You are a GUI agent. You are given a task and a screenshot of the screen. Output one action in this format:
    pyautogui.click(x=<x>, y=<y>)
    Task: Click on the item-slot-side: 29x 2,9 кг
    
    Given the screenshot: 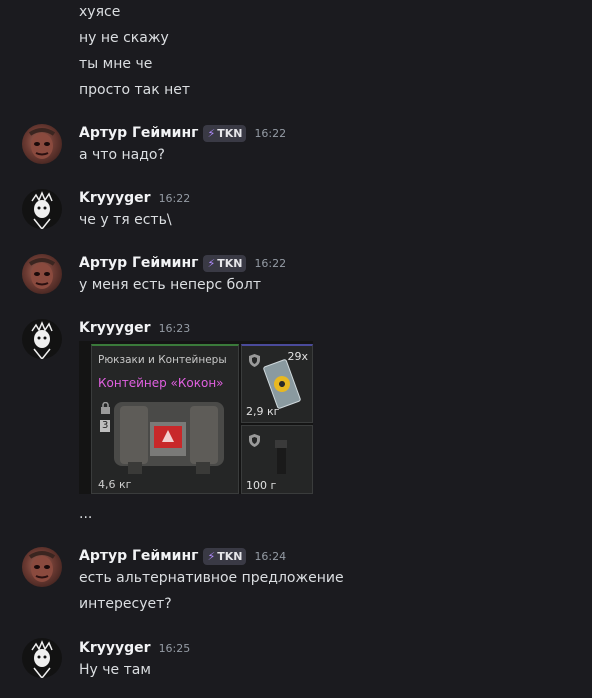 What is the action you would take?
    pyautogui.click(x=277, y=383)
    